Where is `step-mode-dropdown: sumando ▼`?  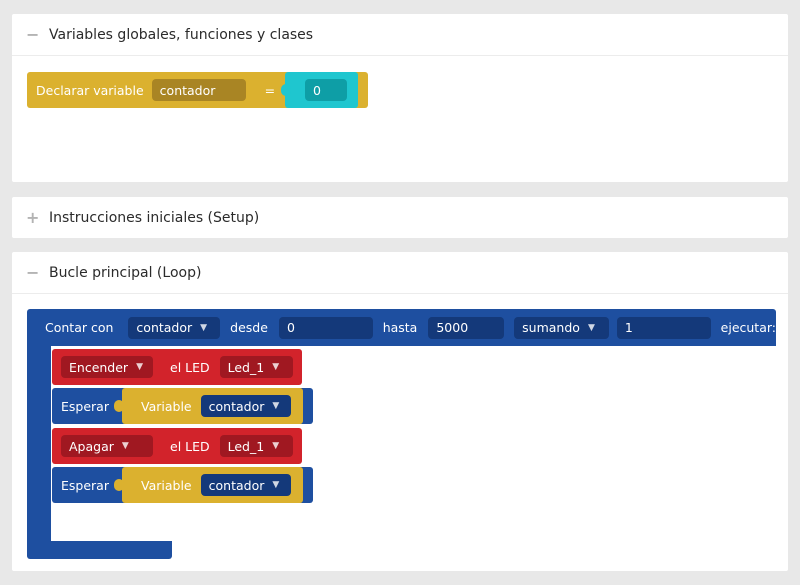 step-mode-dropdown: sumando ▼ is located at coordinates (561, 327).